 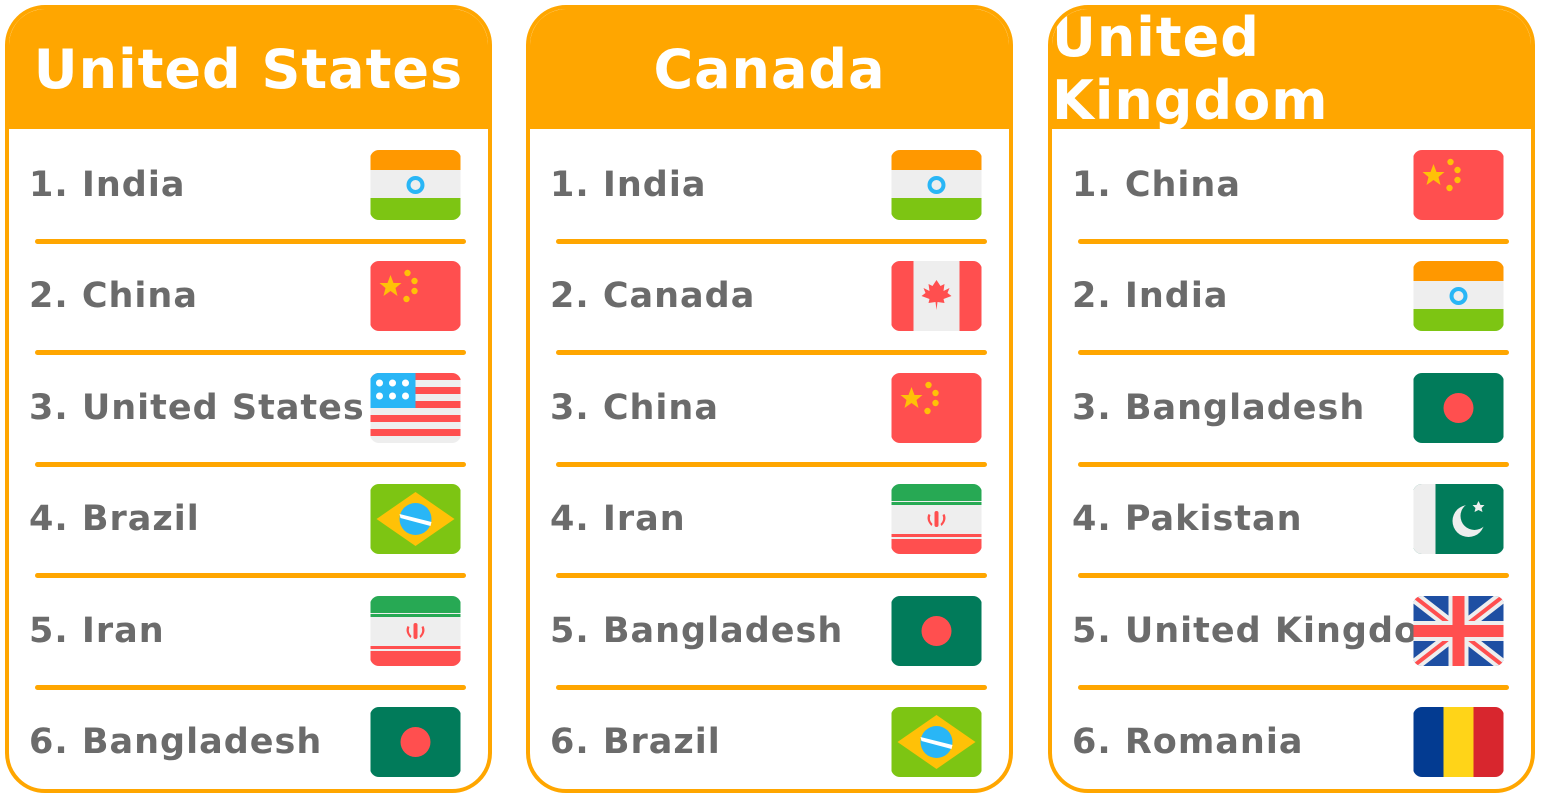 I want to click on list-item: 3. China, so click(x=769, y=409).